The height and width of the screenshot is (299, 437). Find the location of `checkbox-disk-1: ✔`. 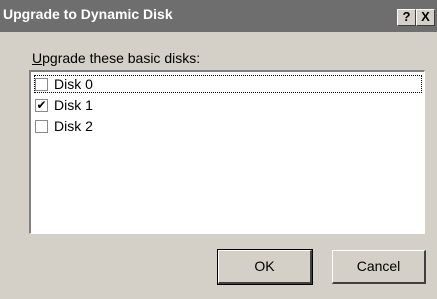

checkbox-disk-1: ✔ is located at coordinates (41, 105).